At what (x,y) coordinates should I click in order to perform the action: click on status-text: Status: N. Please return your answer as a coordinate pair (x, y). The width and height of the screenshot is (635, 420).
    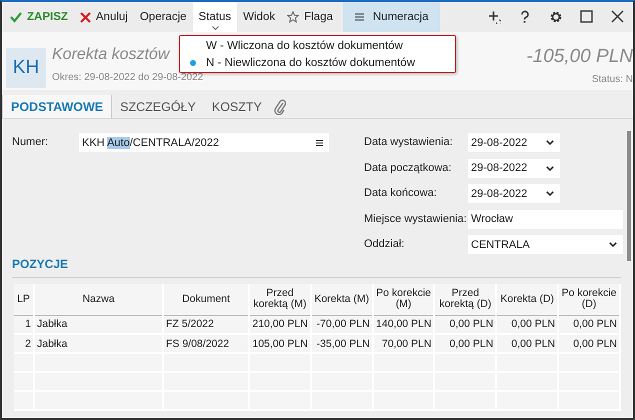
    Looking at the image, I should click on (611, 79).